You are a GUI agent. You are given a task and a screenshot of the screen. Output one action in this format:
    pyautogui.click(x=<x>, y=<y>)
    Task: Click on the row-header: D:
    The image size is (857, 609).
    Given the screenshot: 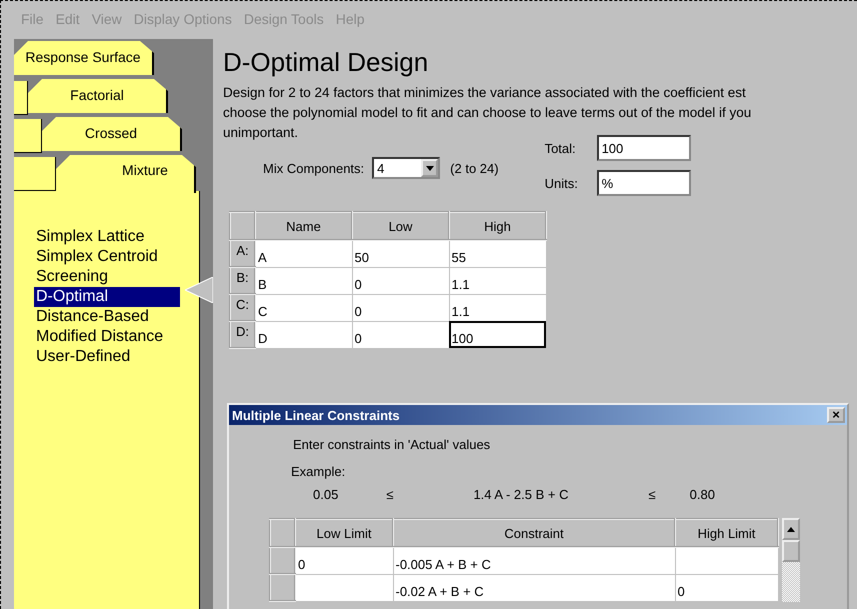 What is the action you would take?
    pyautogui.click(x=242, y=334)
    